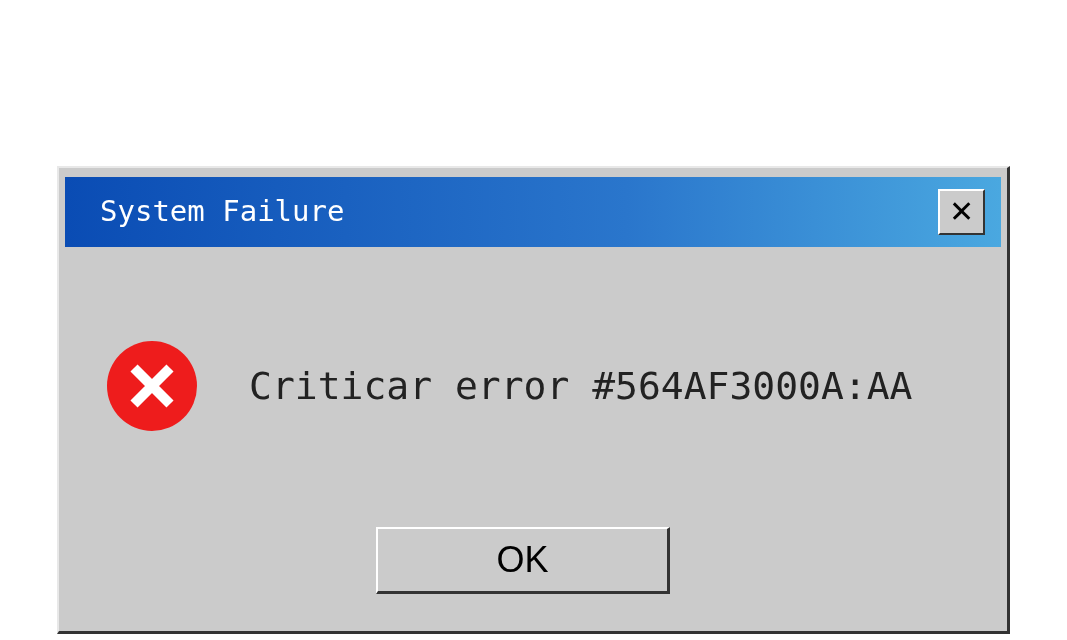 This screenshot has height=640, width=1067. Describe the element at coordinates (961, 212) in the screenshot. I see `close-button: ✕` at that location.